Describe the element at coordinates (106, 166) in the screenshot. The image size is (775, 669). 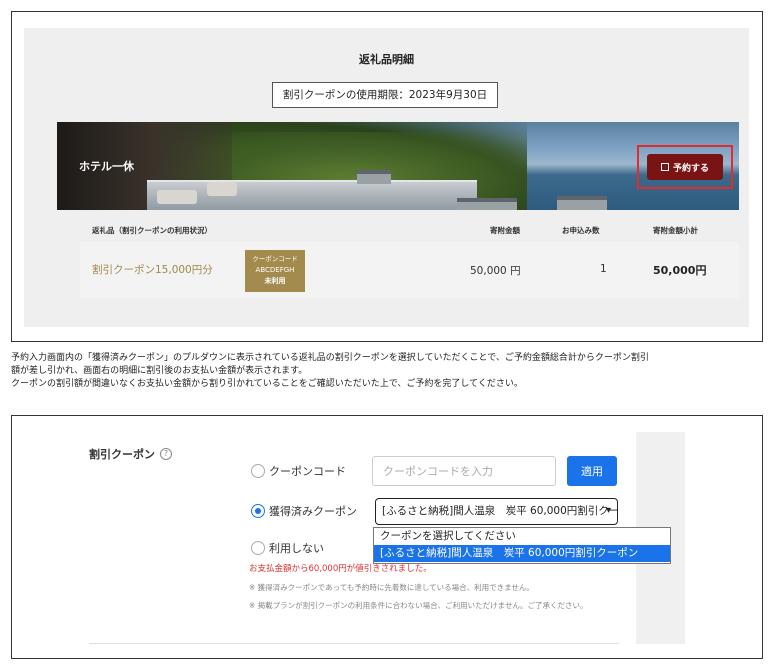
I see `hotel-name: ホテル一休` at that location.